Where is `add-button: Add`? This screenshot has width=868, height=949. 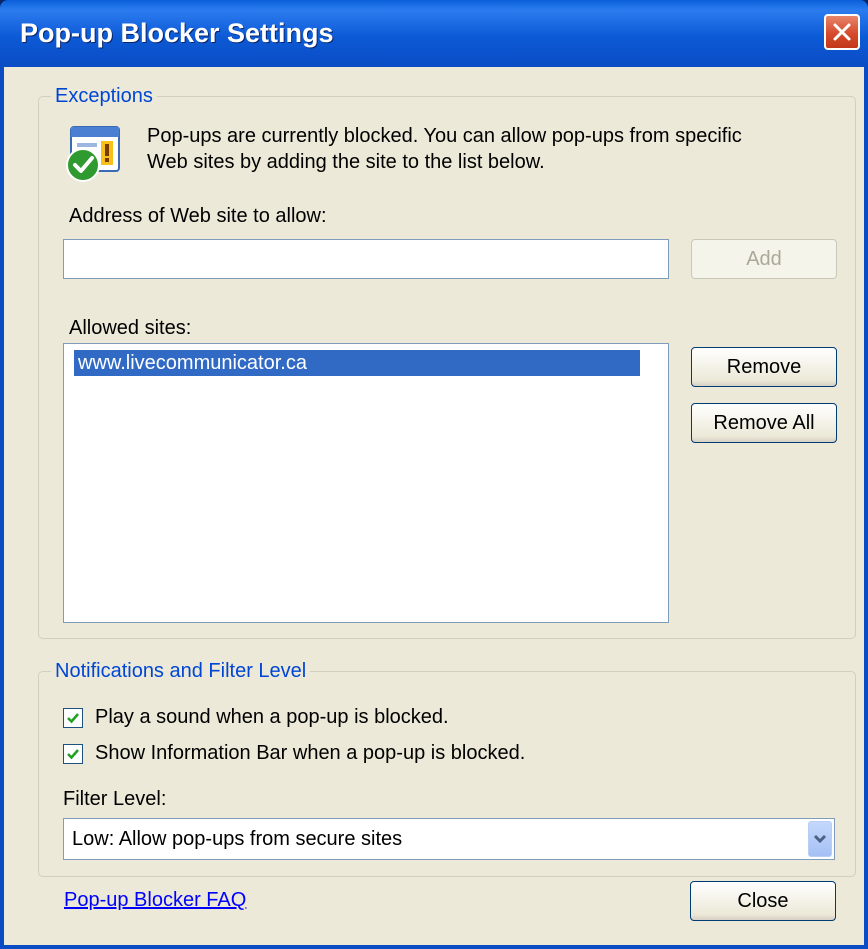
add-button: Add is located at coordinates (764, 259).